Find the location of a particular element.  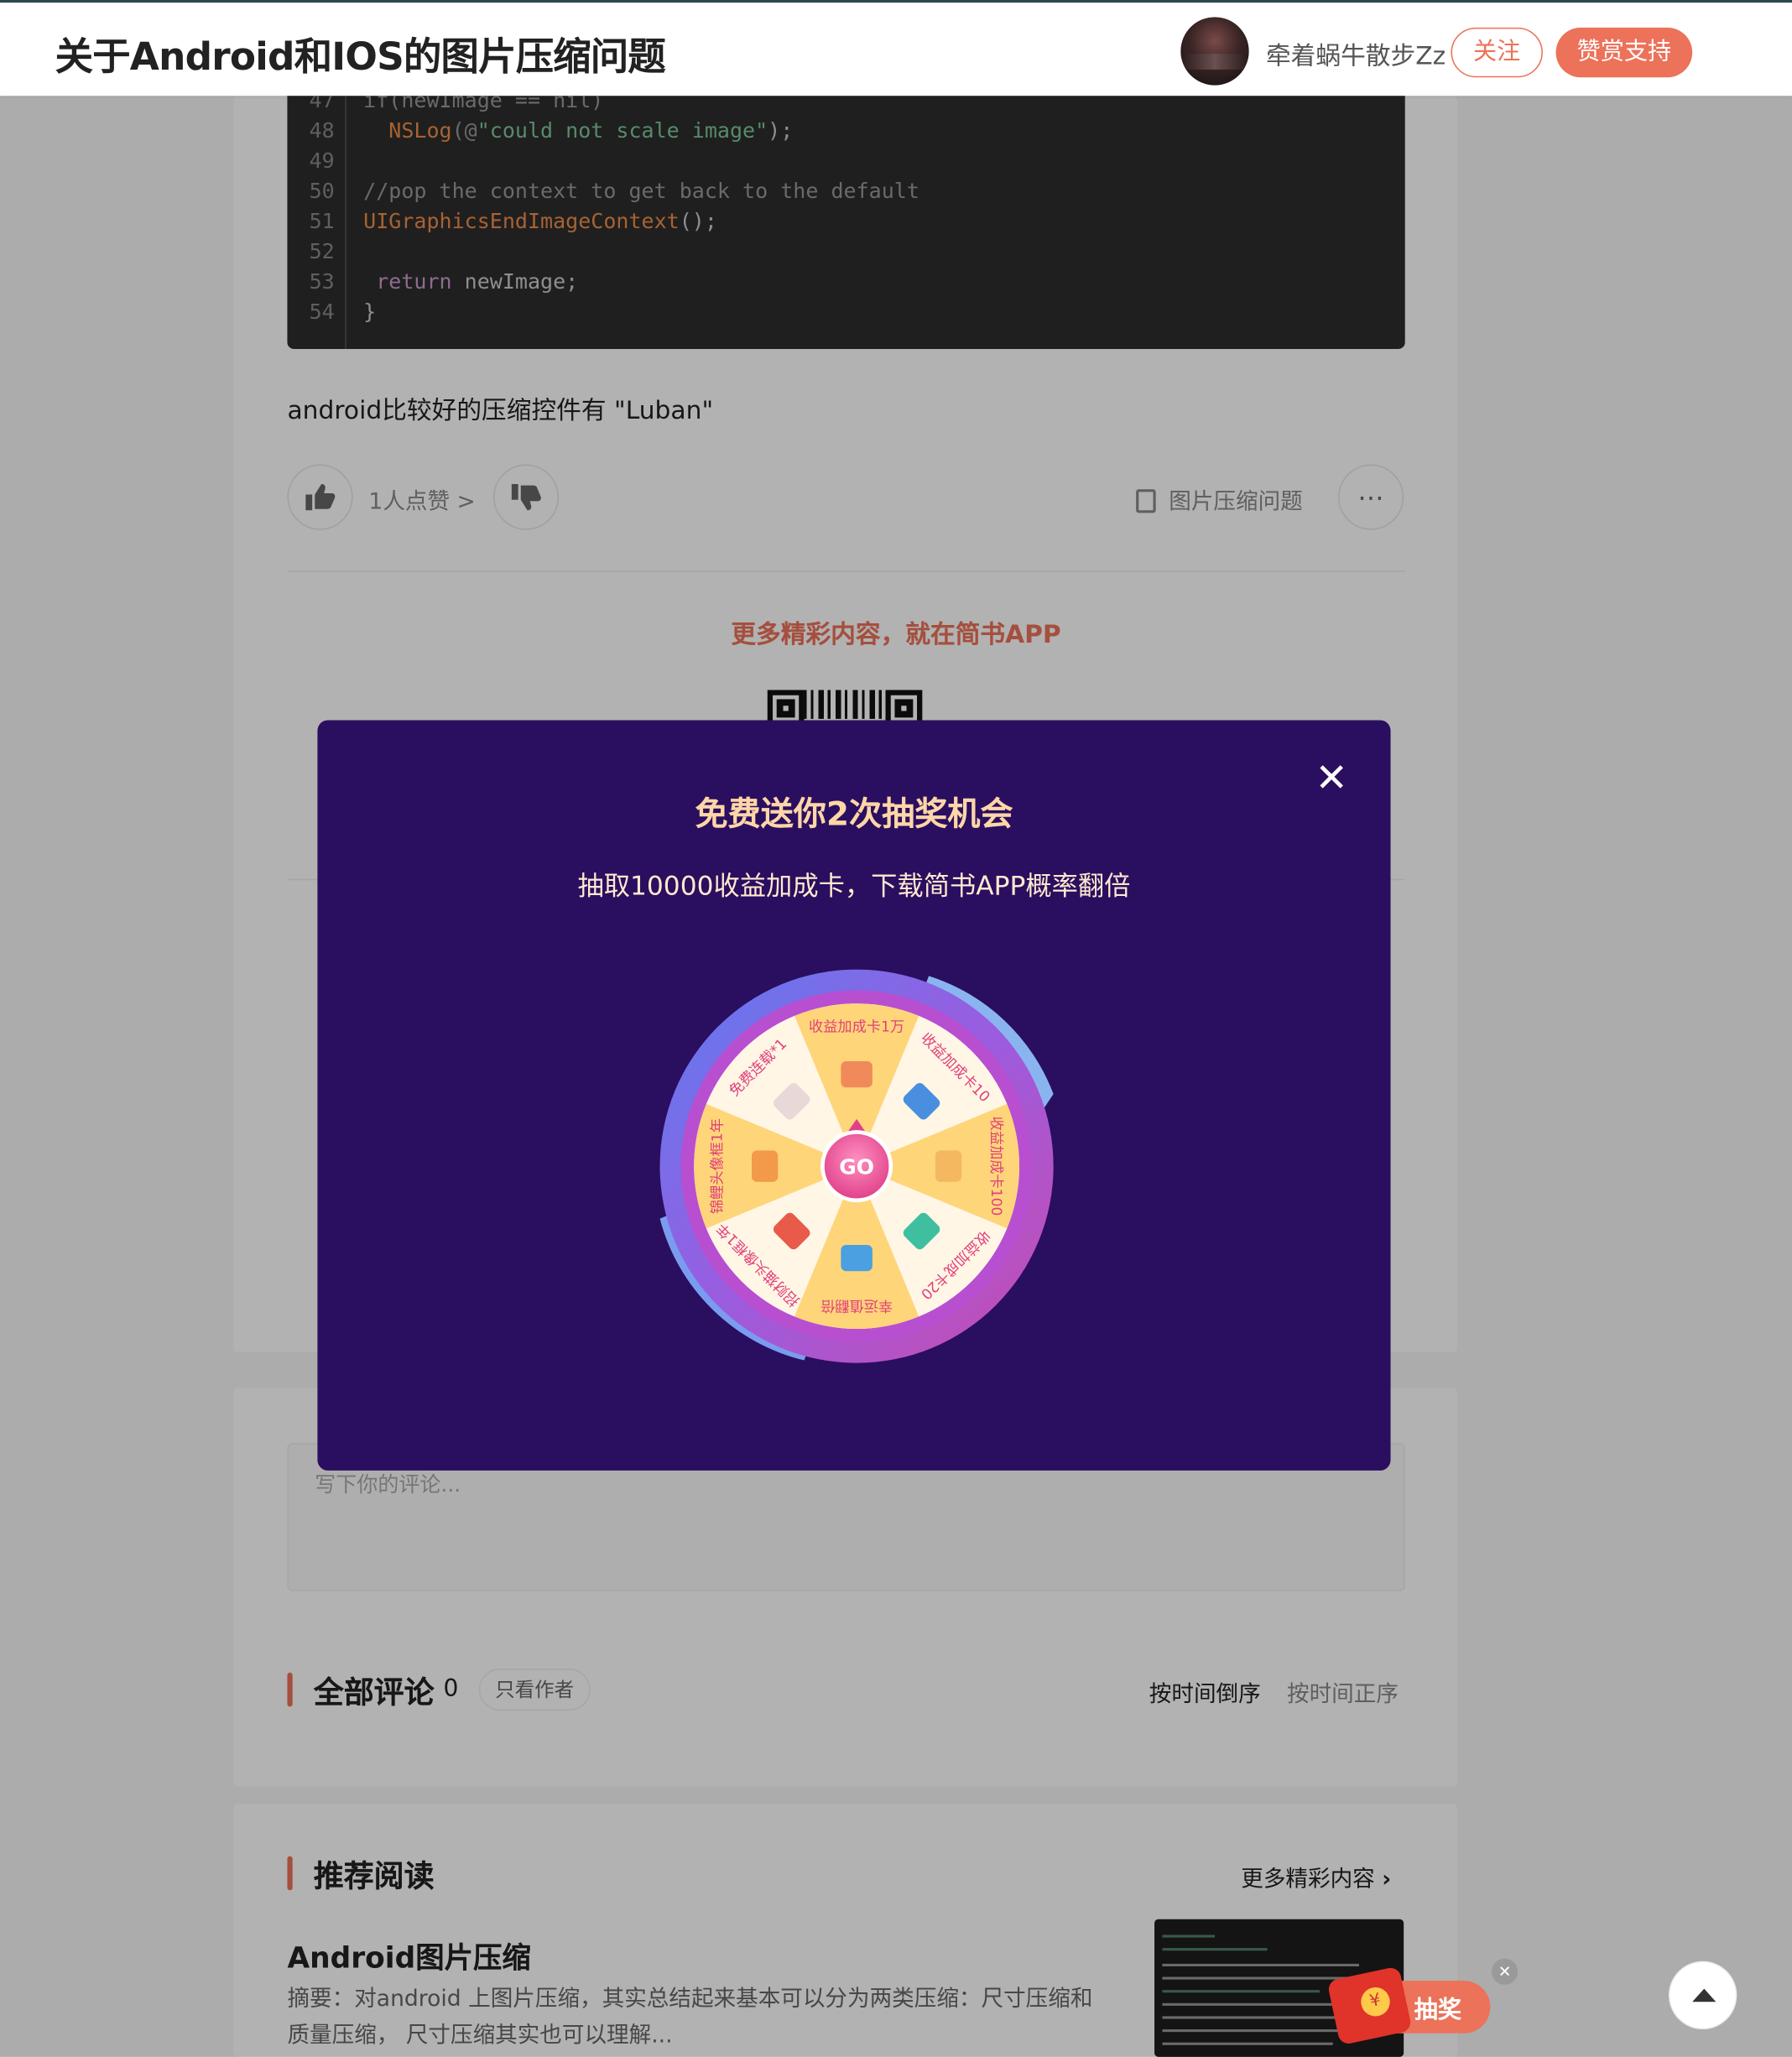

back-to-top-button is located at coordinates (1703, 1996).